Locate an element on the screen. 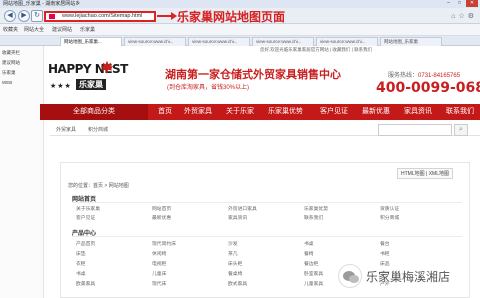 This screenshot has height=298, width=480. phone-number: 400-0099-068 is located at coordinates (428, 88).